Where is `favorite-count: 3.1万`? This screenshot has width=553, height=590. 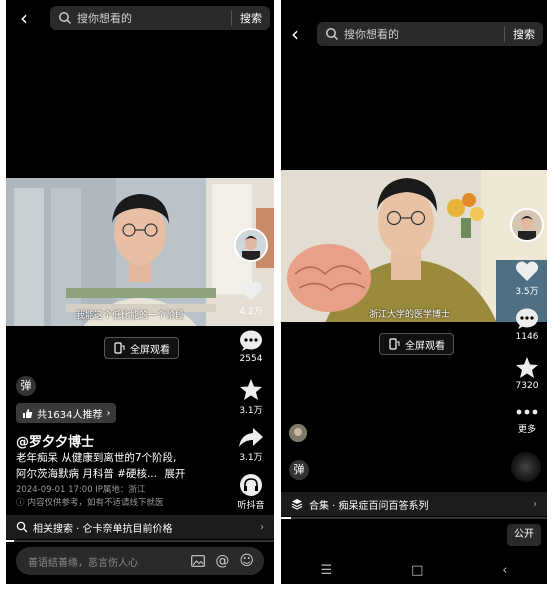 favorite-count: 3.1万 is located at coordinates (251, 411).